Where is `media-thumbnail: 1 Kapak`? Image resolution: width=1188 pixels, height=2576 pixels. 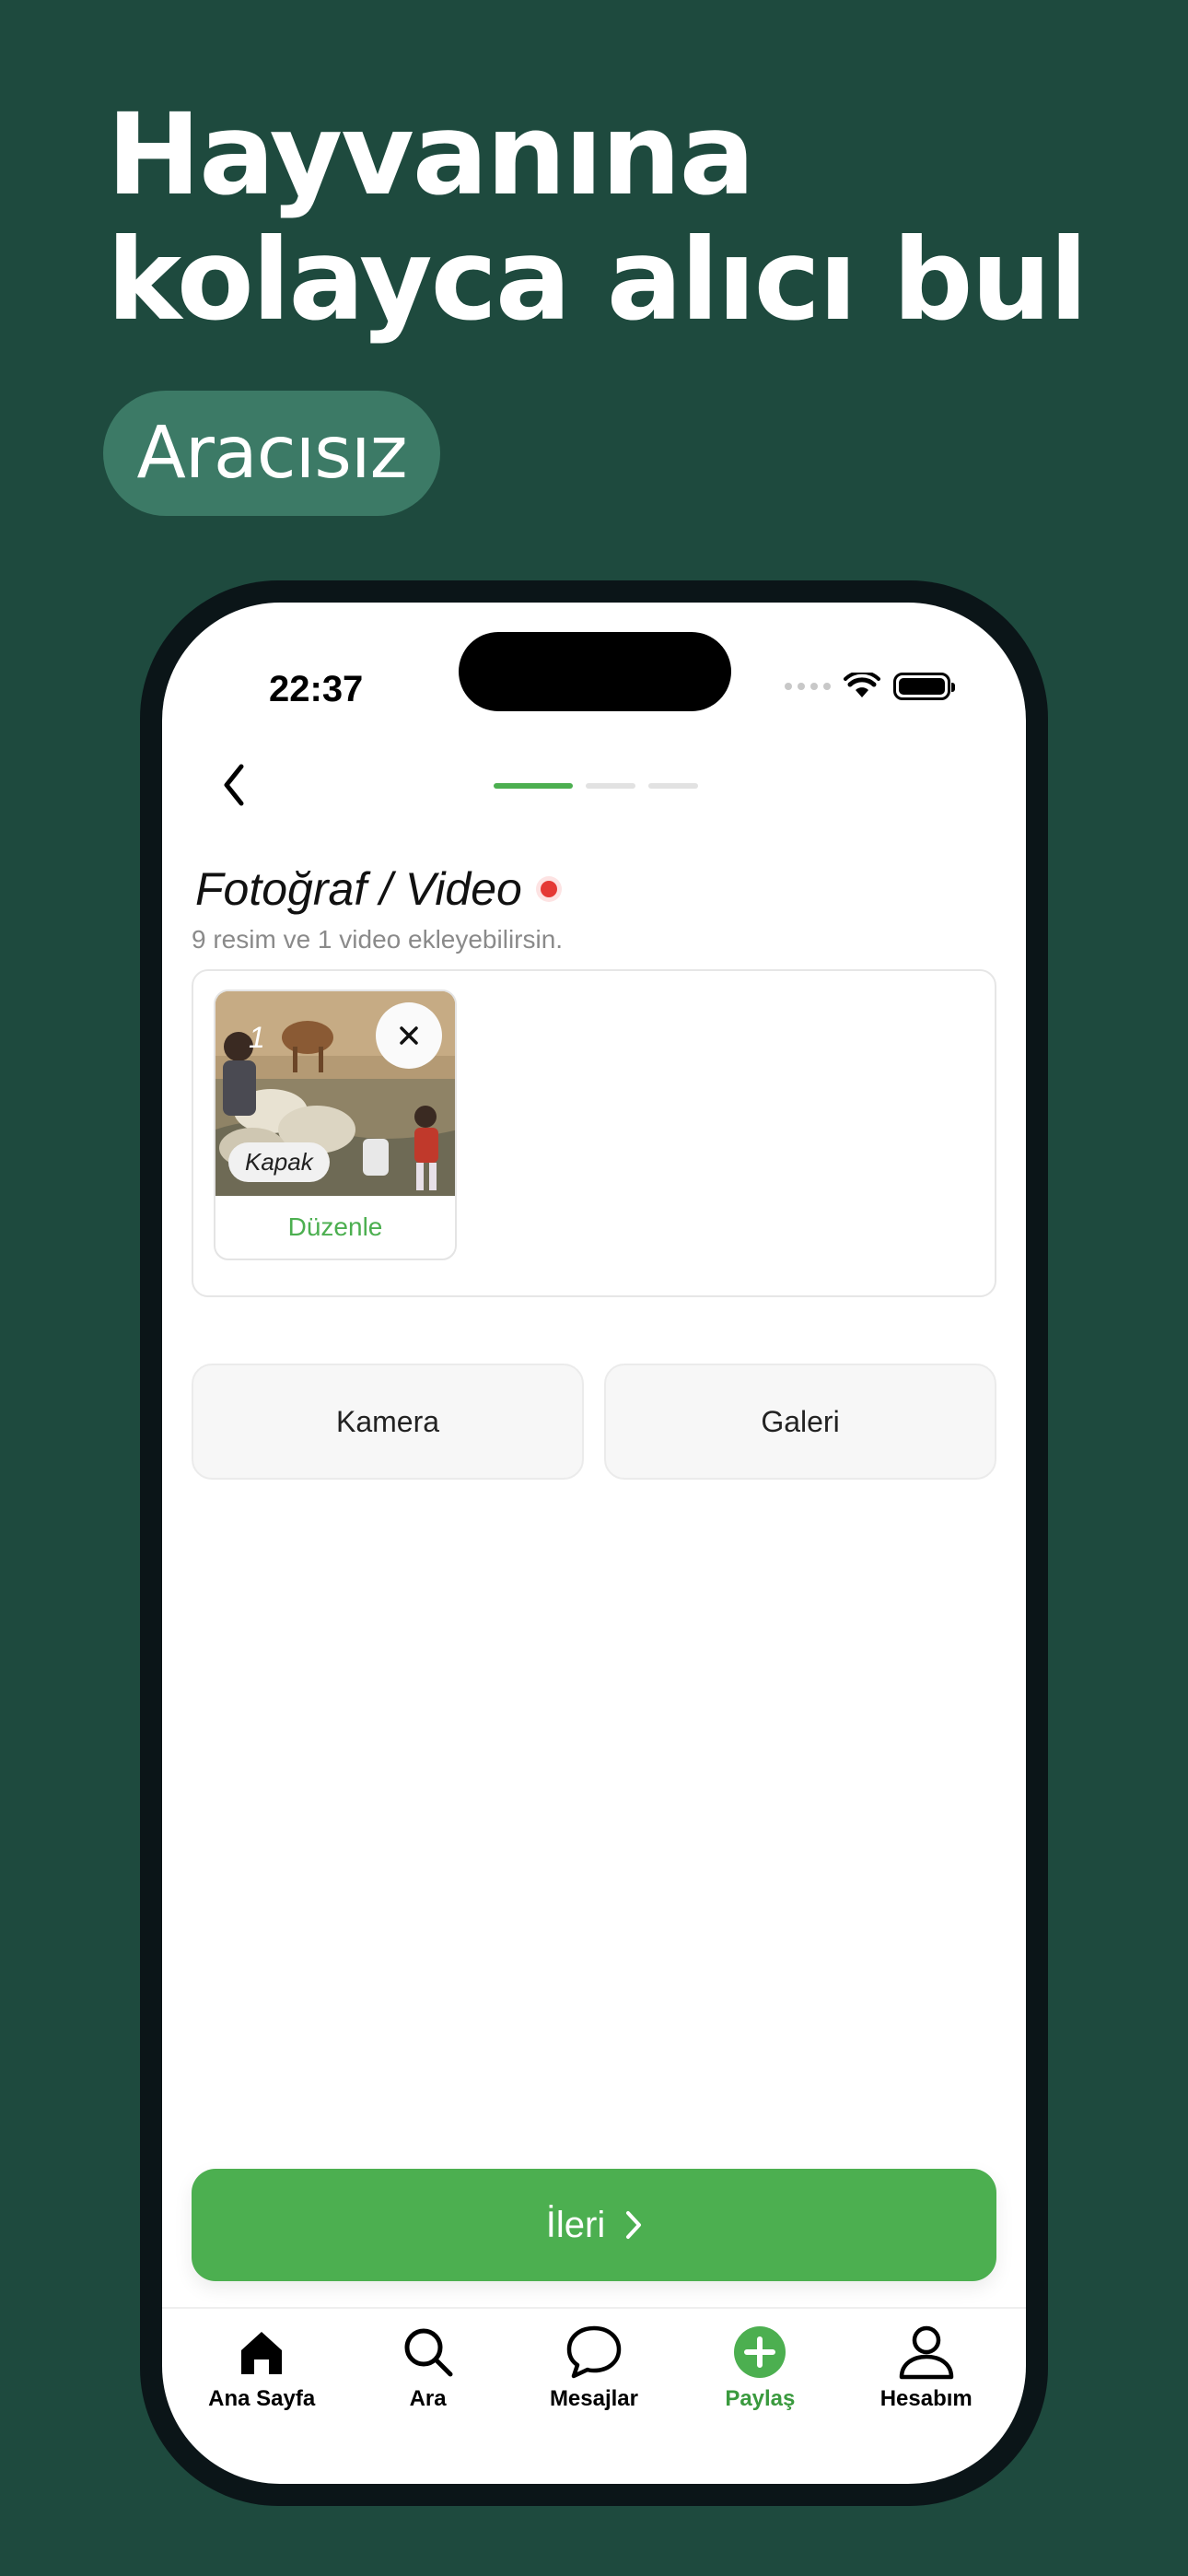 media-thumbnail: 1 Kapak is located at coordinates (335, 1093).